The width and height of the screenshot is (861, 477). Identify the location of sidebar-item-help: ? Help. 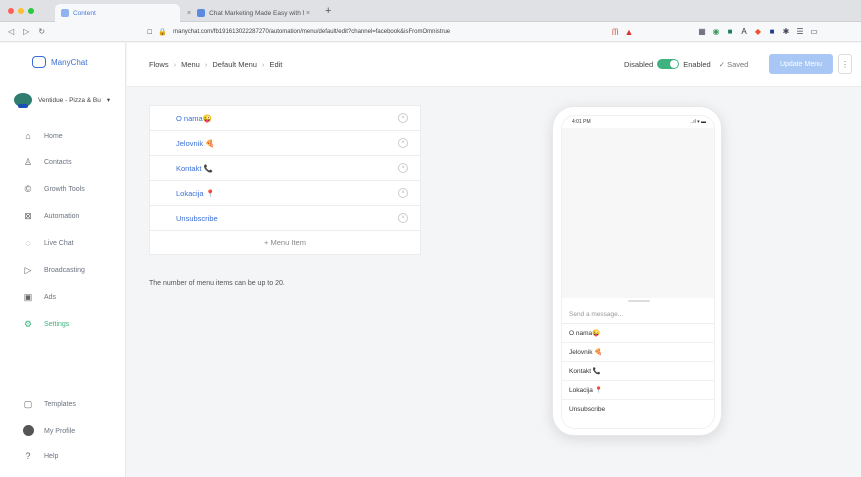
(40, 456).